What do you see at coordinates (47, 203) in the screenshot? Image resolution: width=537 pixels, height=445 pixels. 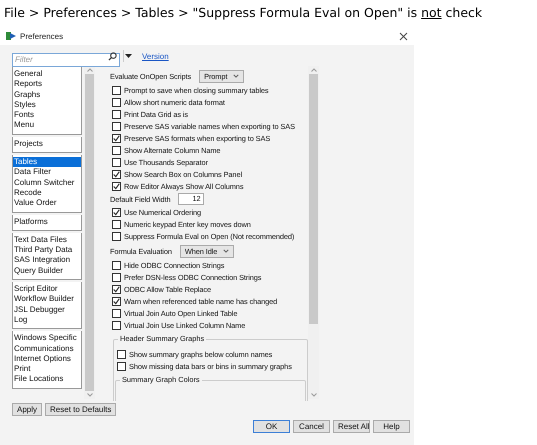 I see `sidebar-item: Value Order` at bounding box center [47, 203].